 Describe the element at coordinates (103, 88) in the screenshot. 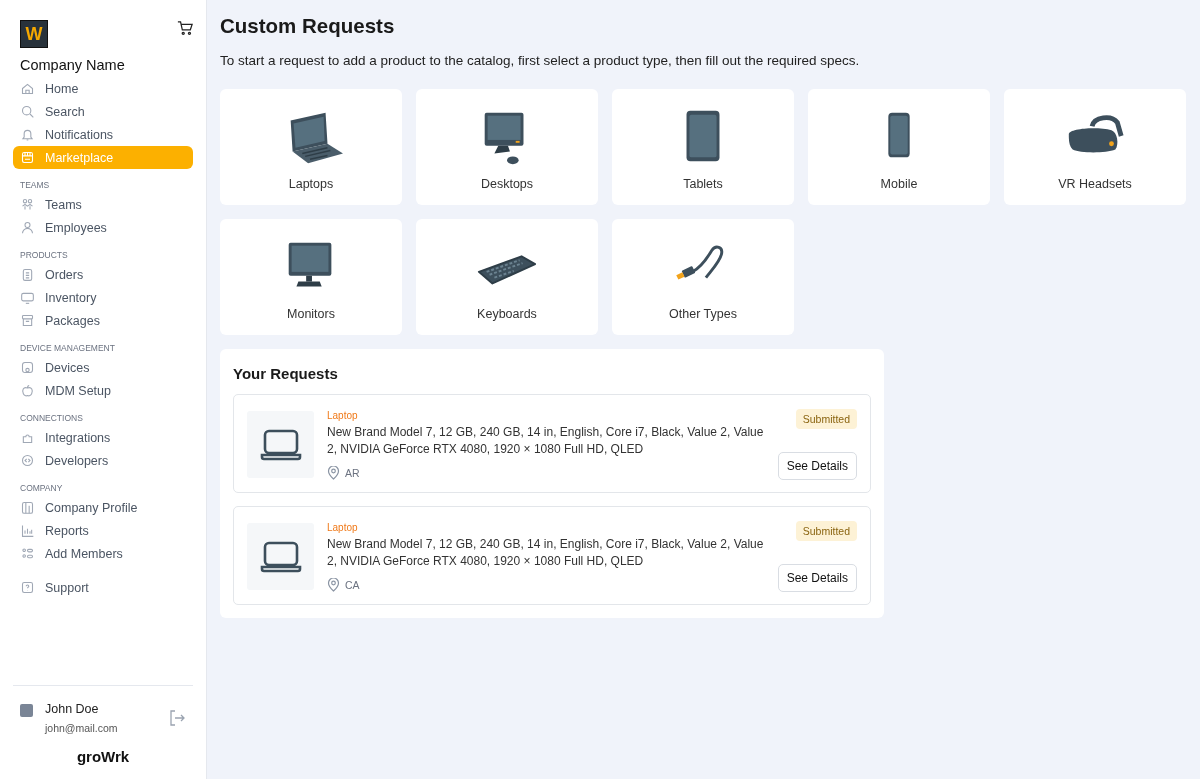

I see `sidebar-item: Home` at that location.